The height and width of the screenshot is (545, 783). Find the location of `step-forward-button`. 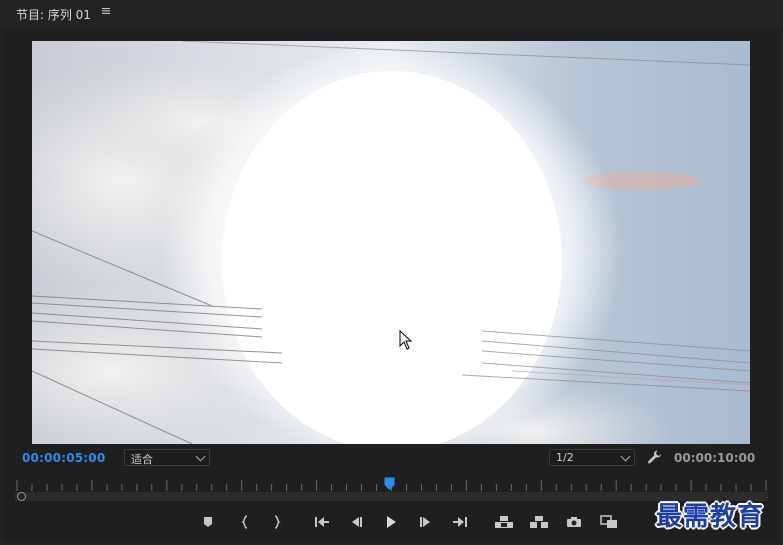

step-forward-button is located at coordinates (426, 522).